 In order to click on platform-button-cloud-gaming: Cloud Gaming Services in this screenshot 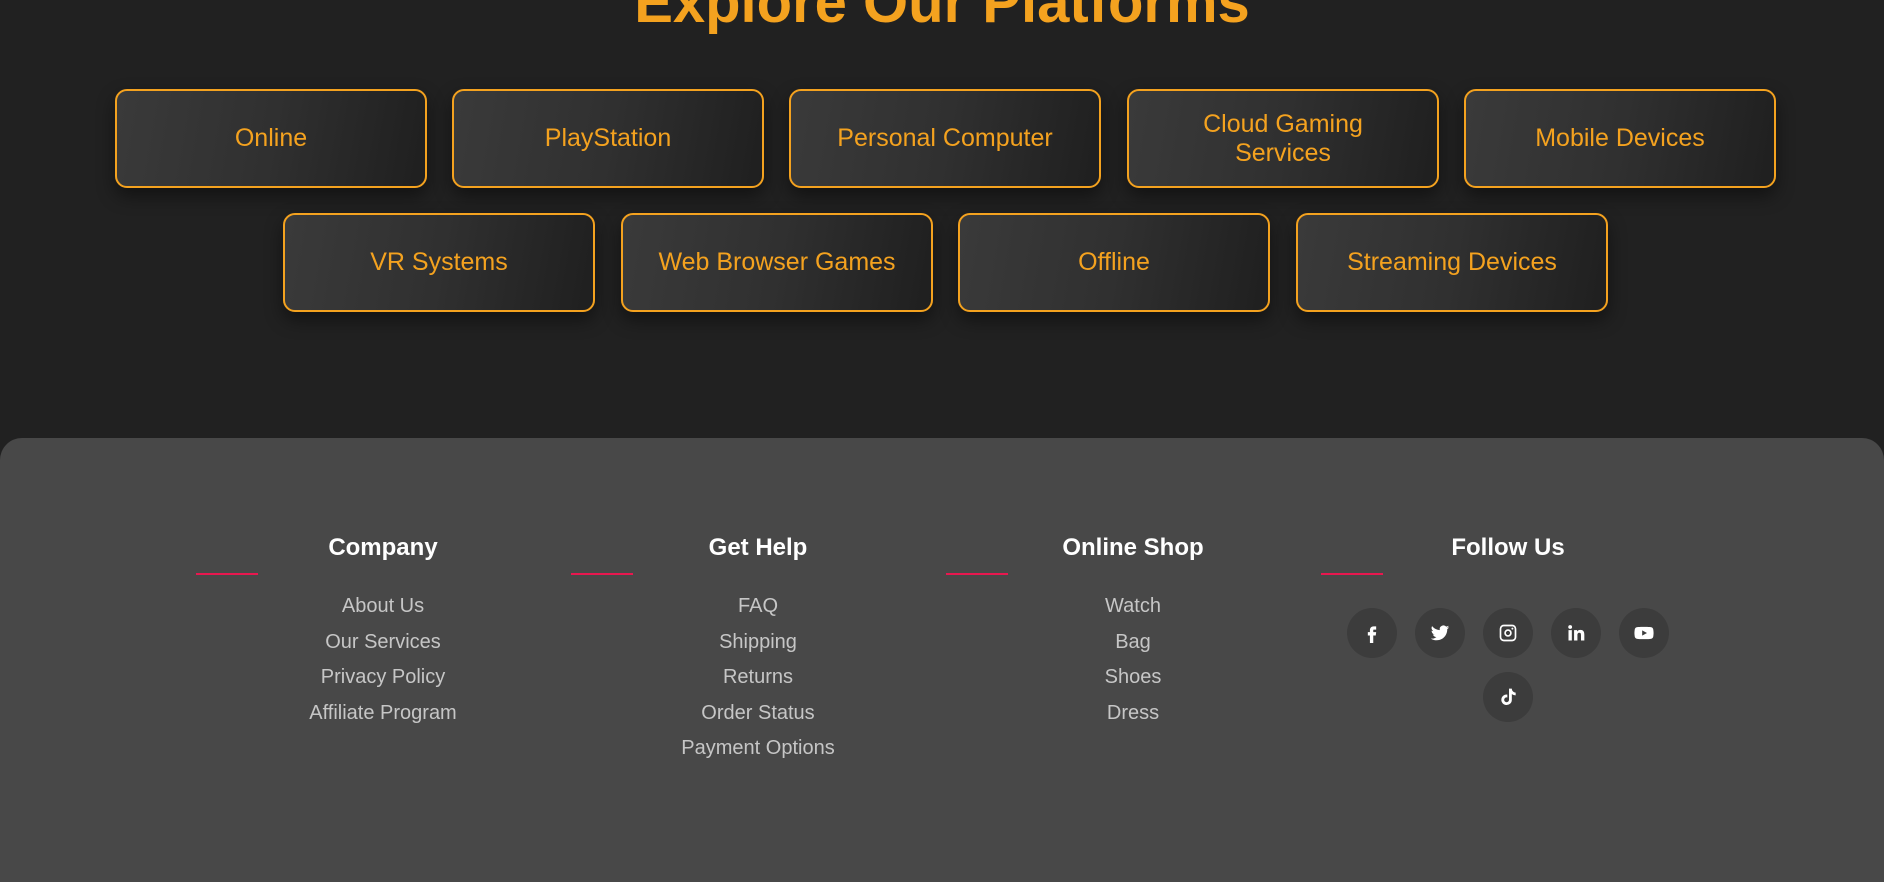, I will do `click(1283, 138)`.